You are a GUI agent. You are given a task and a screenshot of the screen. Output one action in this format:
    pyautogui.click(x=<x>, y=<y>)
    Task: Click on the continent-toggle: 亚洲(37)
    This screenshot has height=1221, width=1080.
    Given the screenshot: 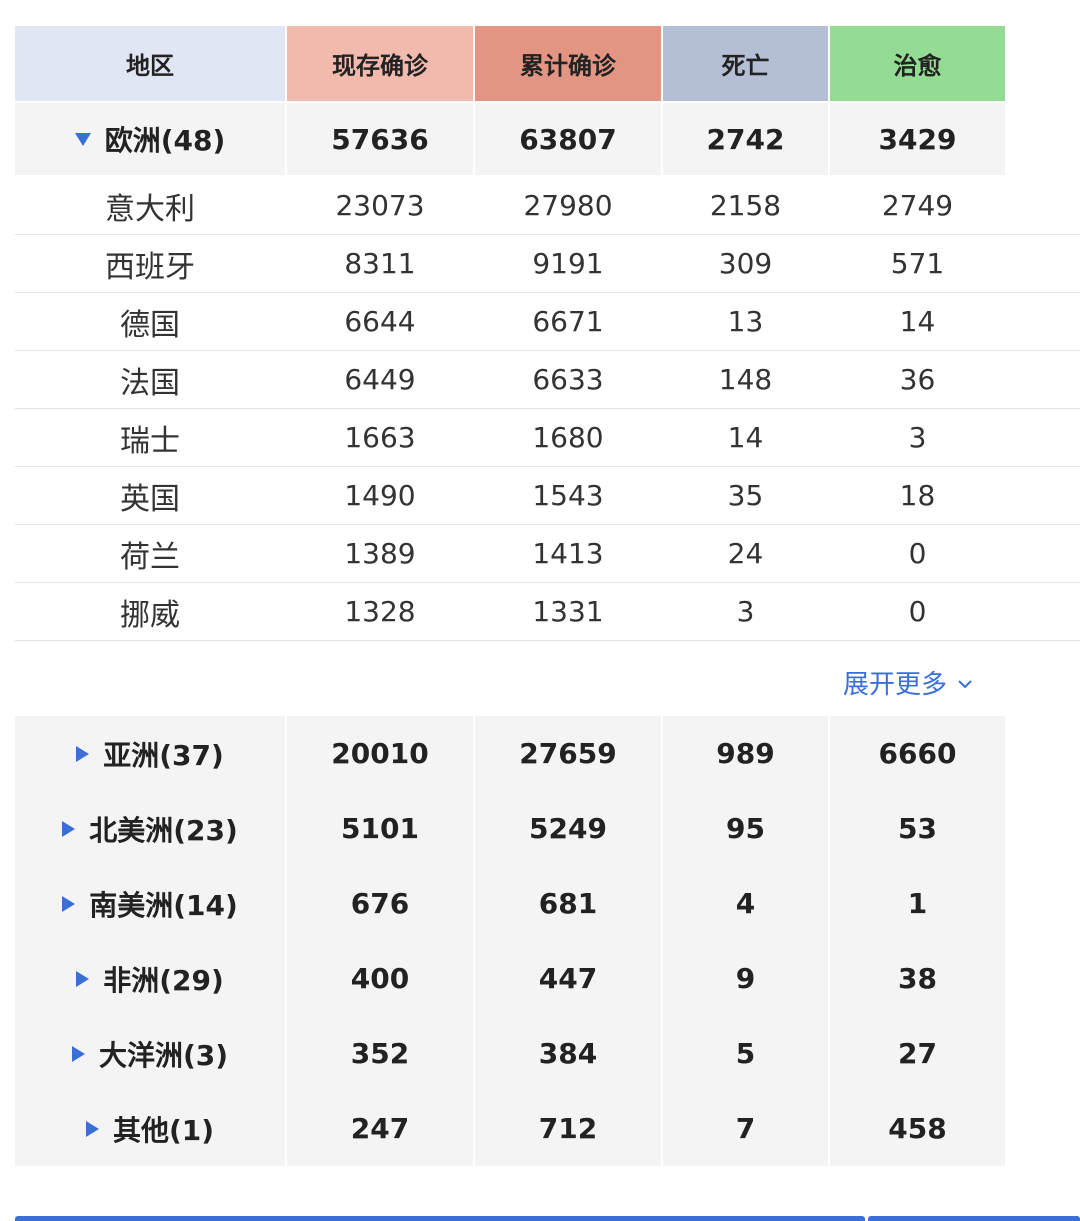 What is the action you would take?
    pyautogui.click(x=150, y=754)
    